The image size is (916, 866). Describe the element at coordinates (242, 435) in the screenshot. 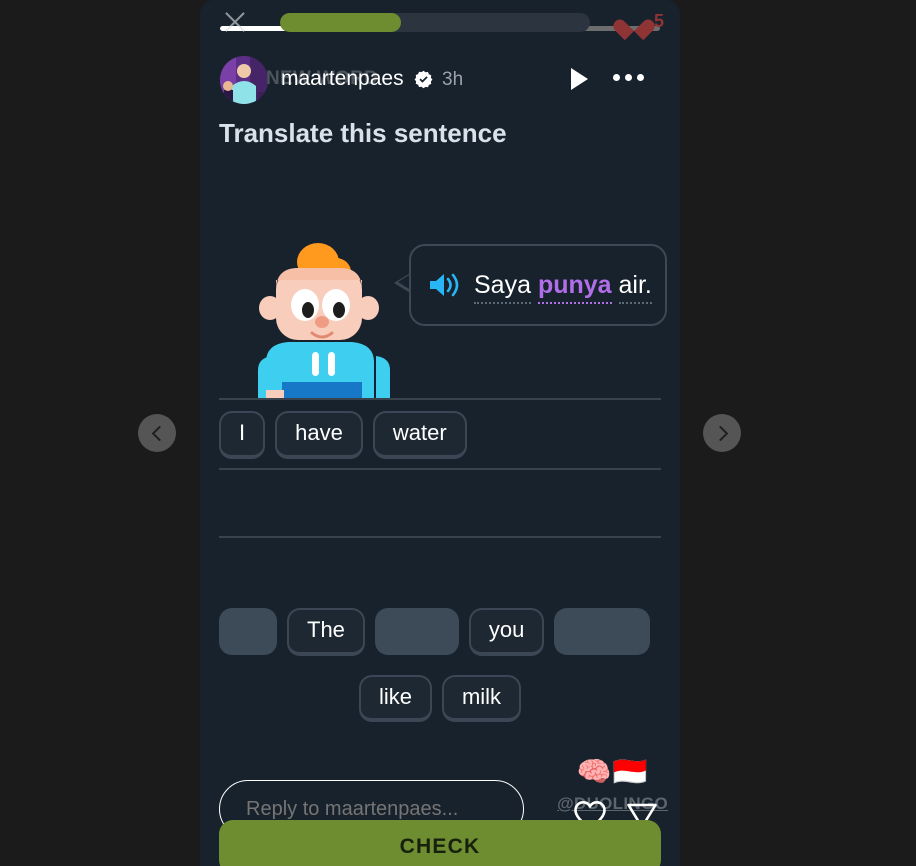

I see `answer-tile: I` at that location.